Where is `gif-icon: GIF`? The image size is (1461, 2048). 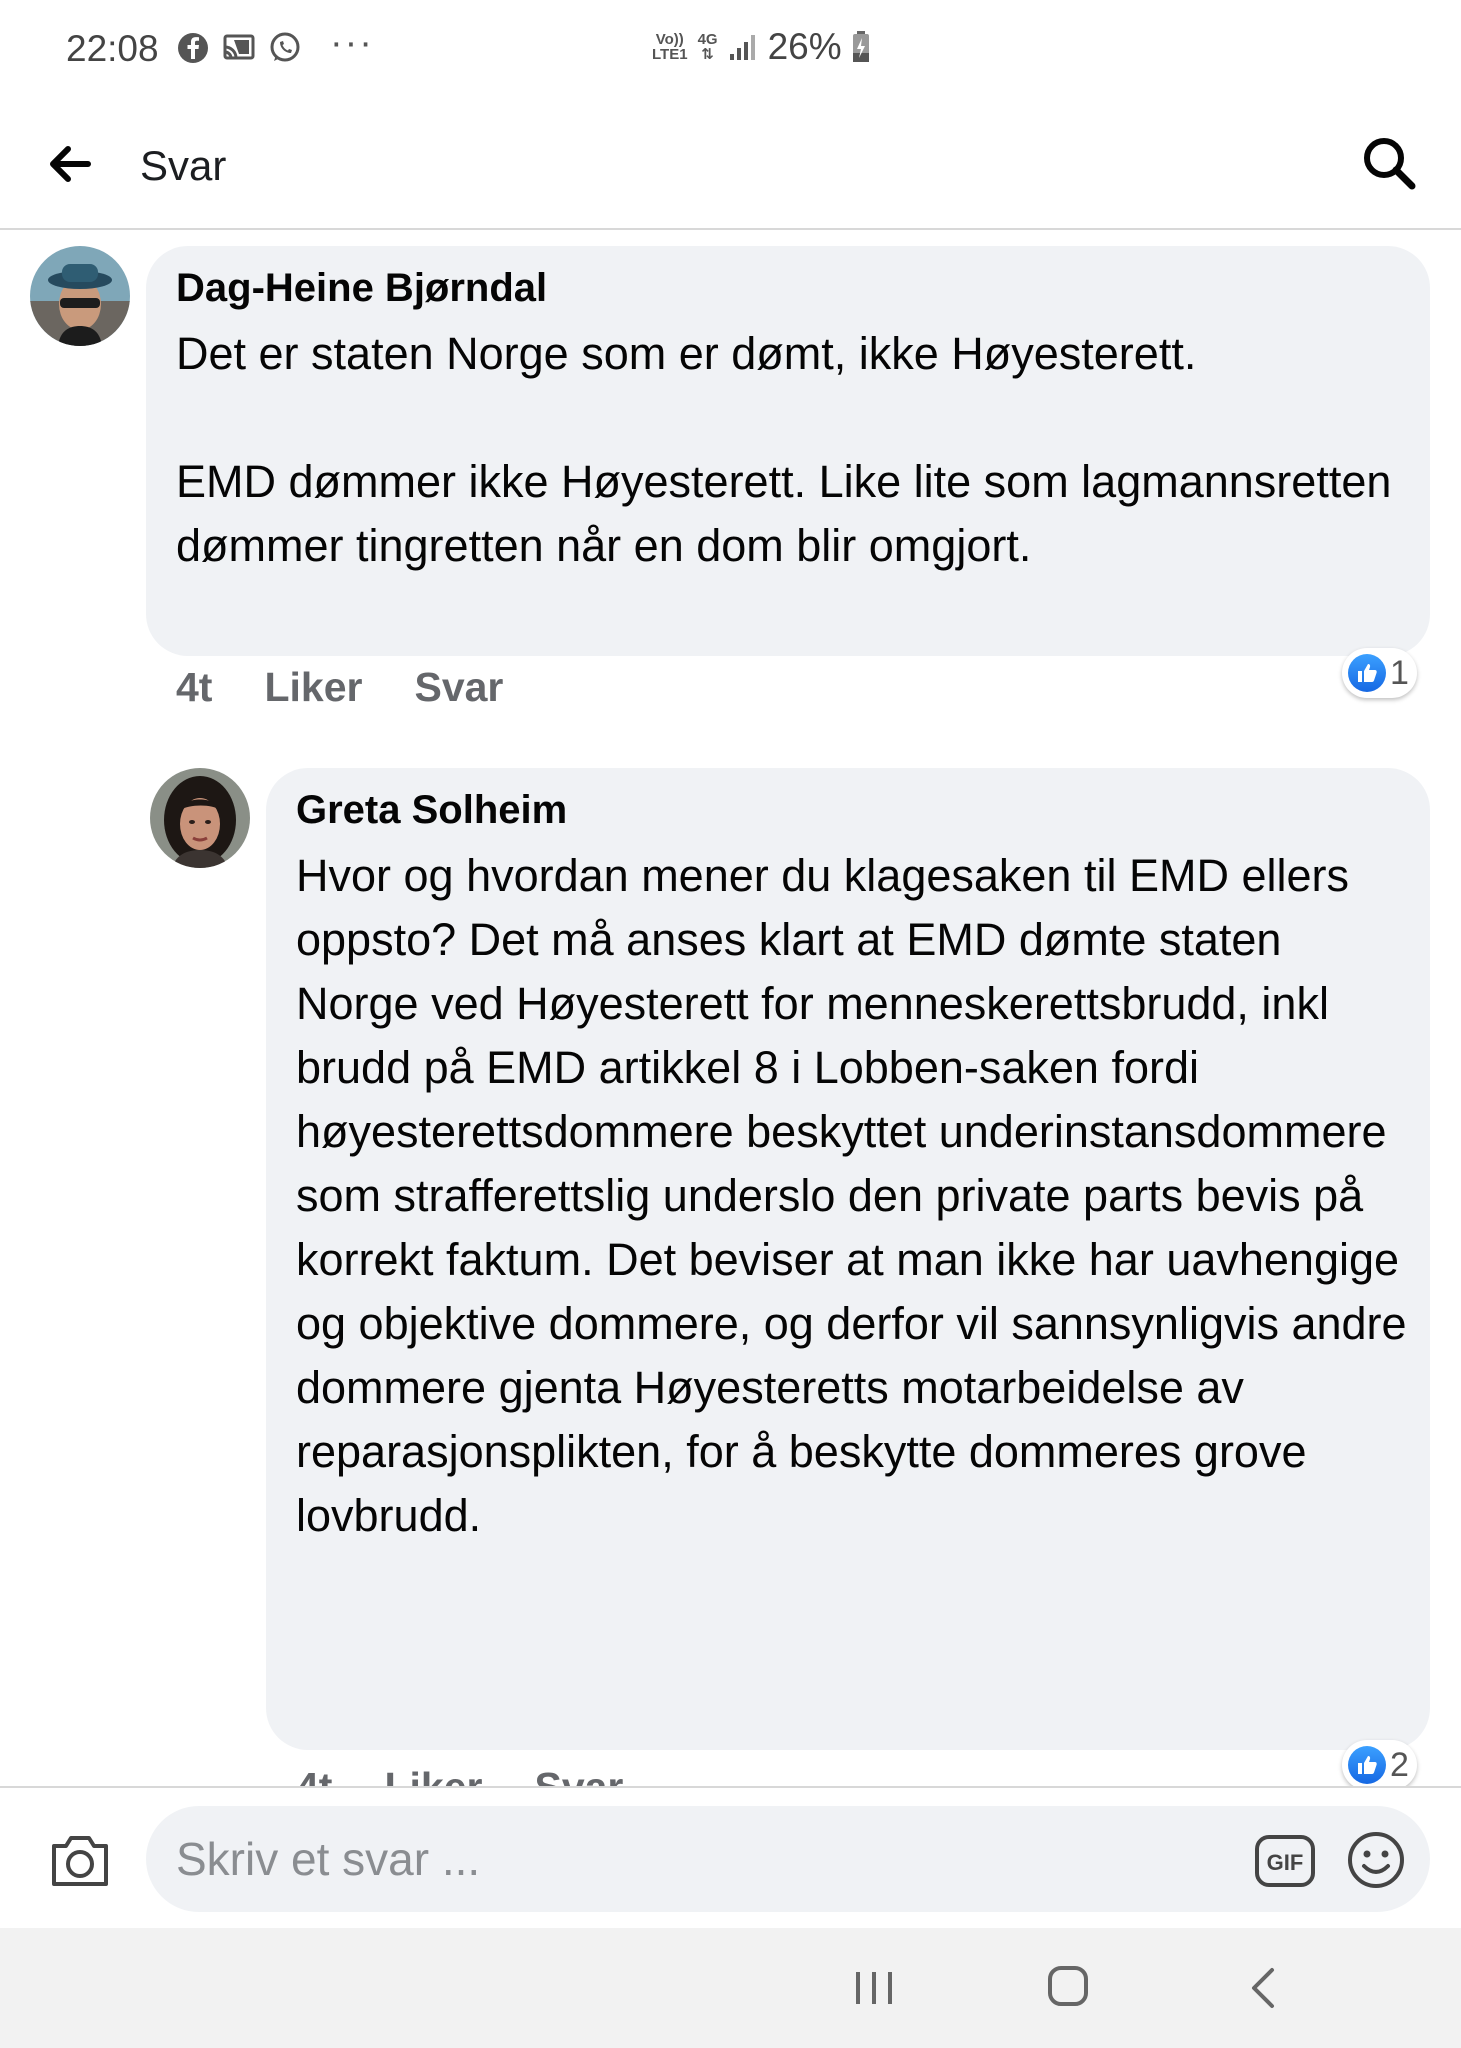 gif-icon: GIF is located at coordinates (1285, 1861).